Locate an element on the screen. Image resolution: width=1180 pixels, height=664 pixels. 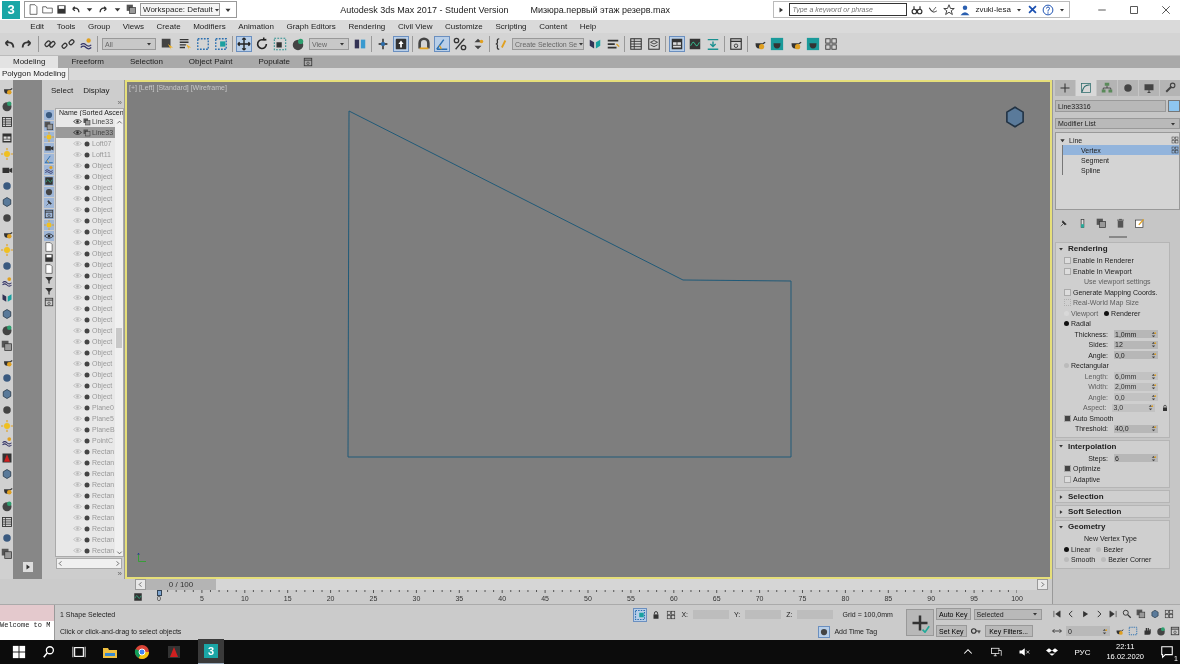
rollout-header: Interpolation is located at coordinates (1112, 446).